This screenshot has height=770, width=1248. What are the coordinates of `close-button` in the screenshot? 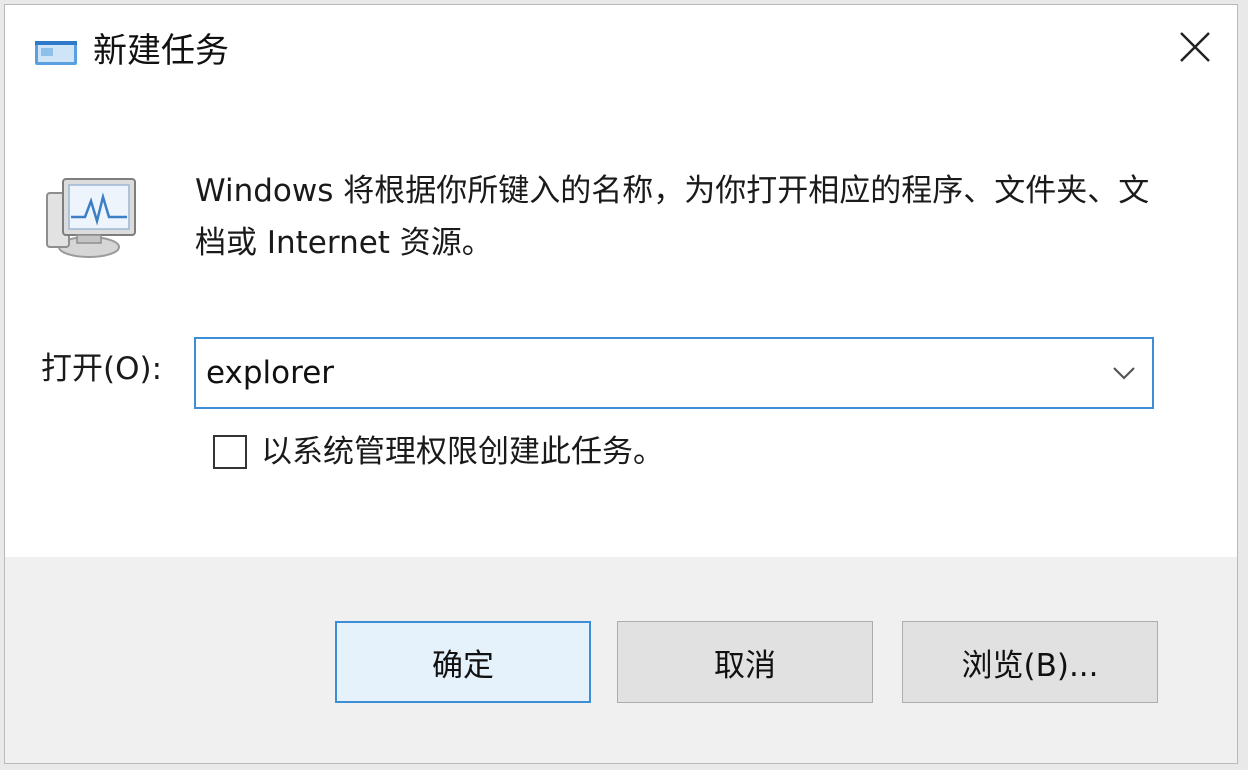 It's located at (1195, 49).